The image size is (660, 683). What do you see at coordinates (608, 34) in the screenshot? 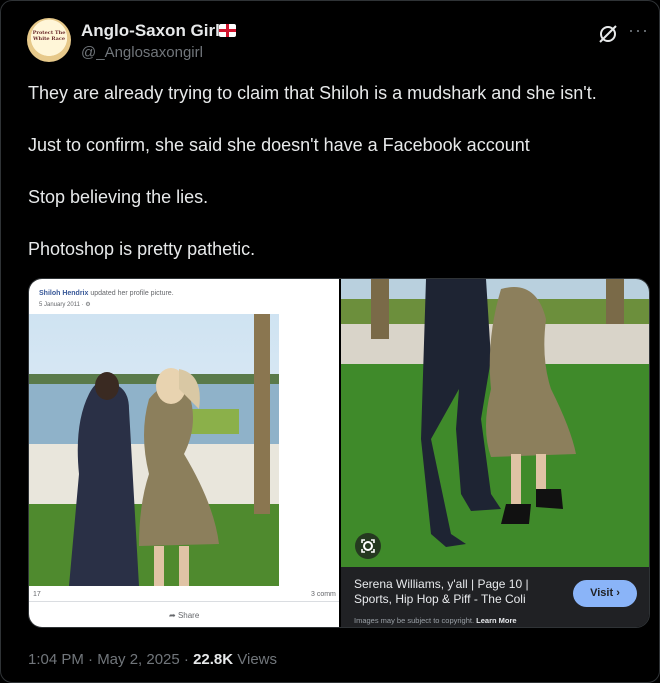
I see `grok-icon` at bounding box center [608, 34].